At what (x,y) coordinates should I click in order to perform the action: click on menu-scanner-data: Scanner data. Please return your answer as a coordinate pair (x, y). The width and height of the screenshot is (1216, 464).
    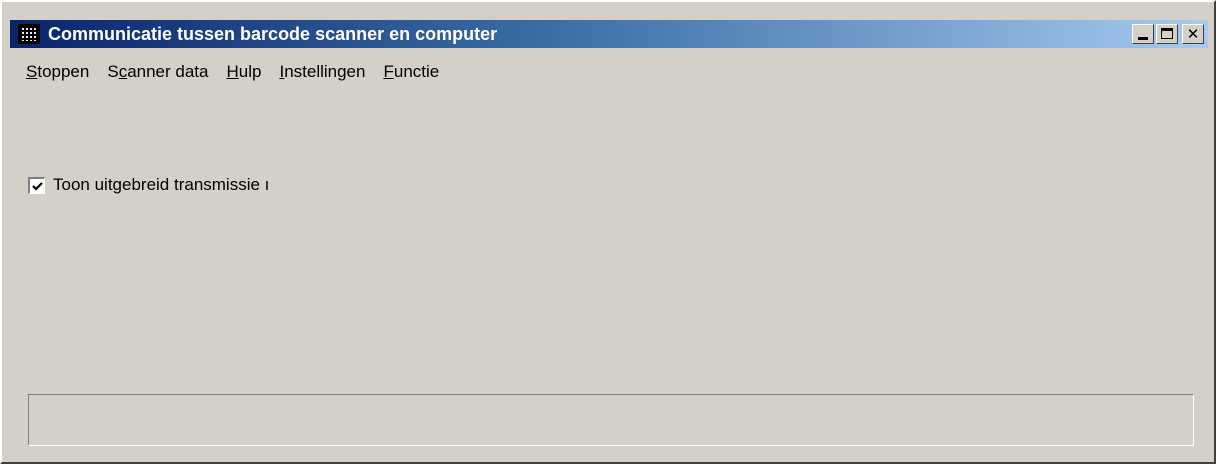
    Looking at the image, I should click on (166, 72).